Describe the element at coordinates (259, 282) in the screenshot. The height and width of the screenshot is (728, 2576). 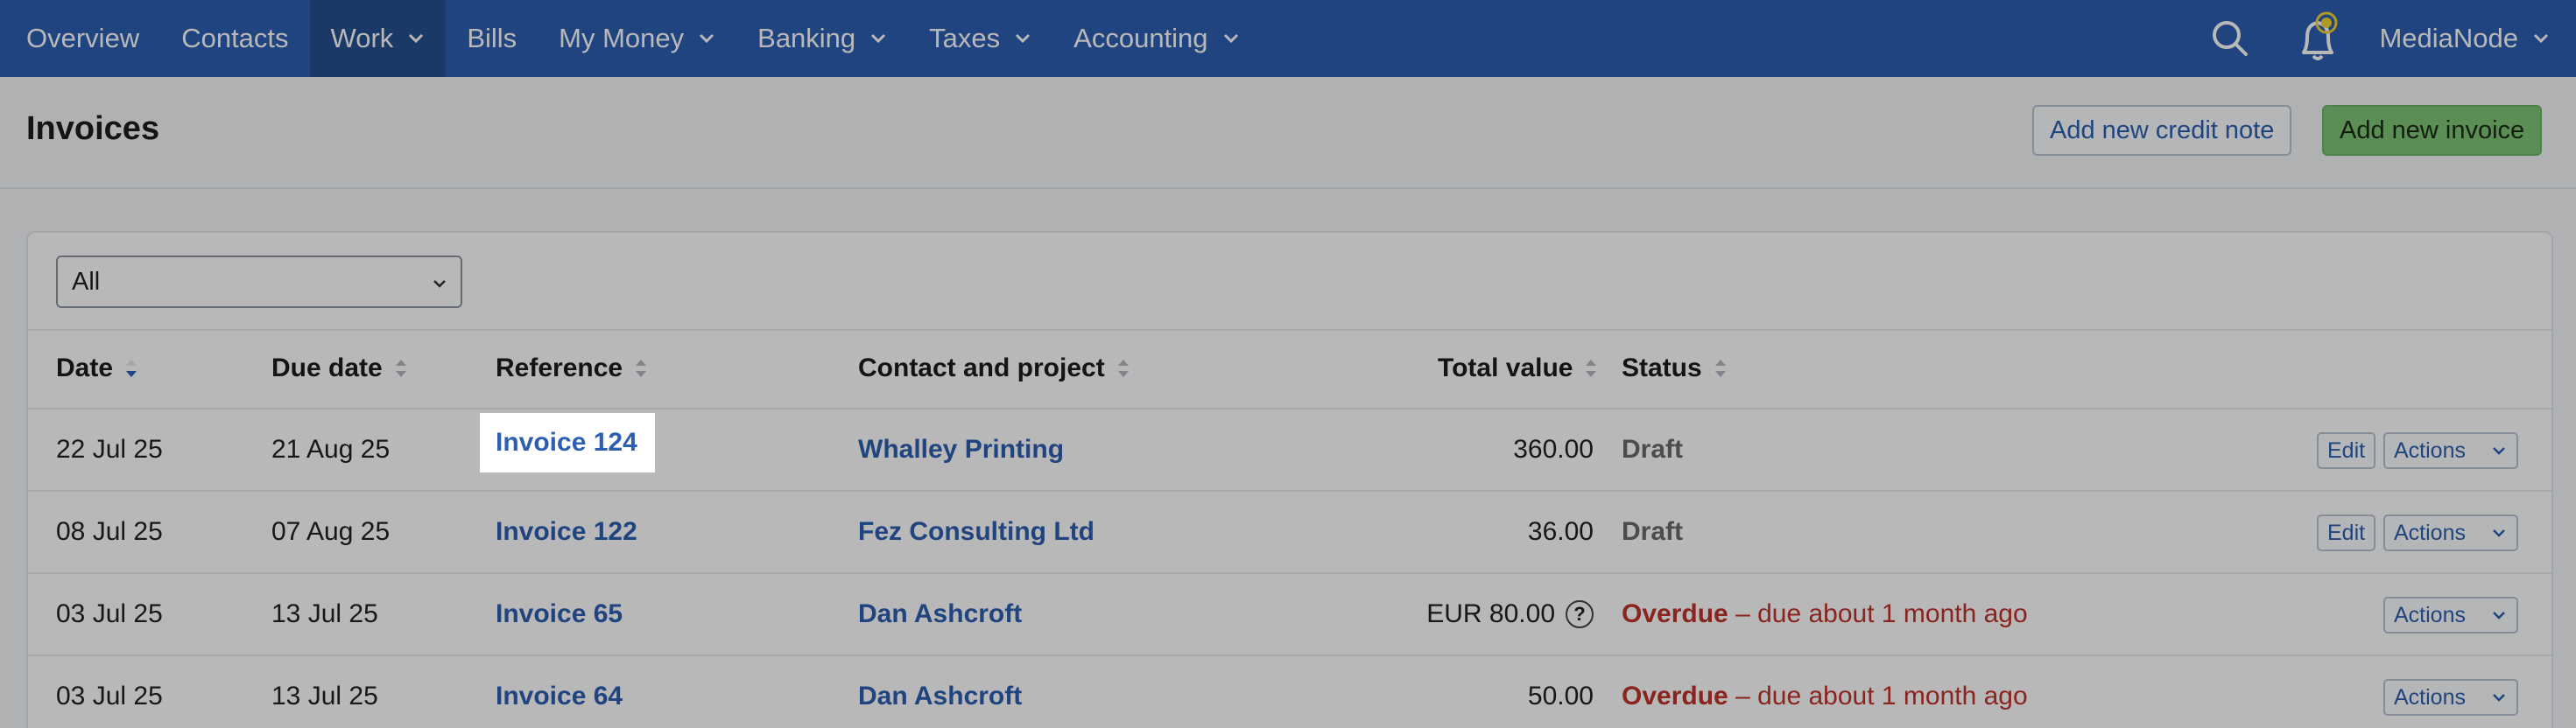
I see `status-filter-select: All` at that location.